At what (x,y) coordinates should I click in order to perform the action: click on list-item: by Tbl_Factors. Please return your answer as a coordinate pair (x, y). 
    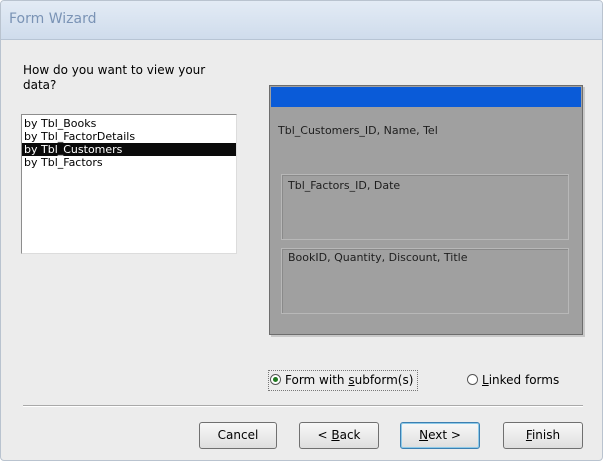
    Looking at the image, I should click on (129, 162).